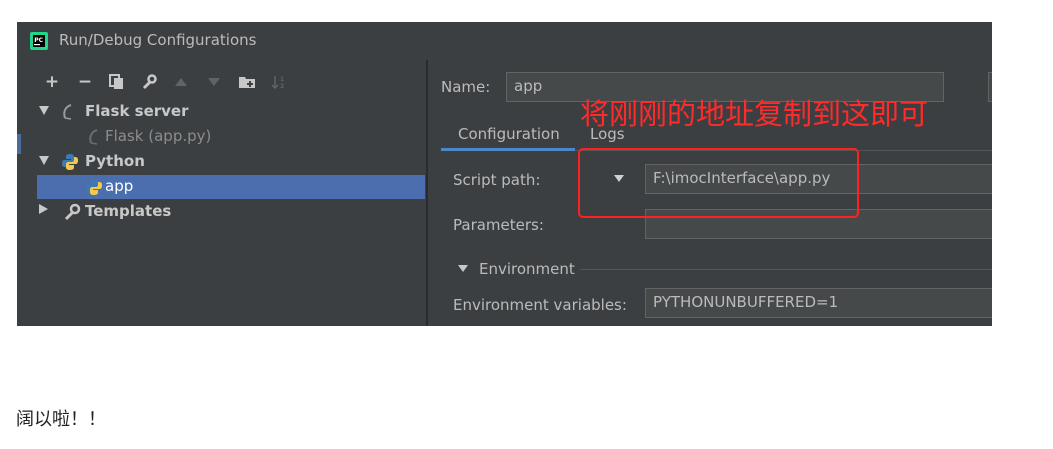 Image resolution: width=1053 pixels, height=449 pixels. What do you see at coordinates (540, 305) in the screenshot?
I see `env-vars-label: Environment variables:` at bounding box center [540, 305].